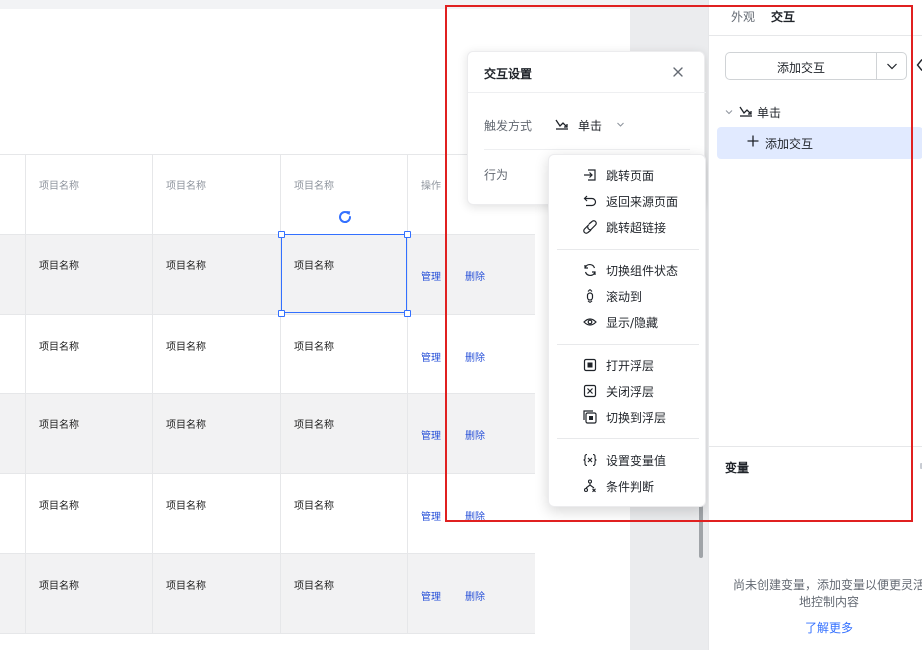 This screenshot has height=650, width=922. What do you see at coordinates (642, 271) in the screenshot?
I see `menu-item-label: 切换组件状态` at bounding box center [642, 271].